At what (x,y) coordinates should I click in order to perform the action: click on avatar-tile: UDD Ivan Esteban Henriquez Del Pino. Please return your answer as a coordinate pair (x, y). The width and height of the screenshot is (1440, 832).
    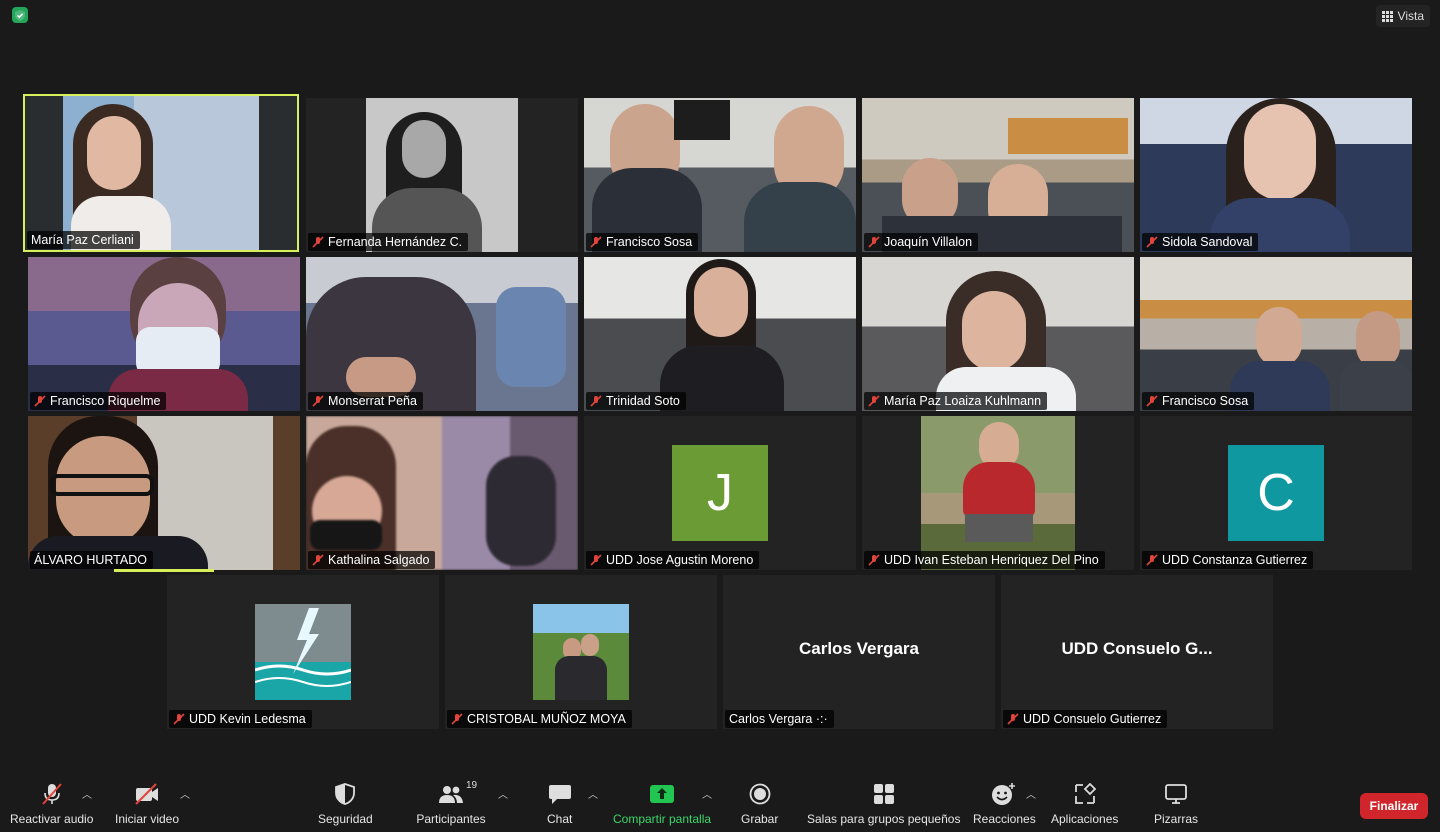
    Looking at the image, I should click on (998, 493).